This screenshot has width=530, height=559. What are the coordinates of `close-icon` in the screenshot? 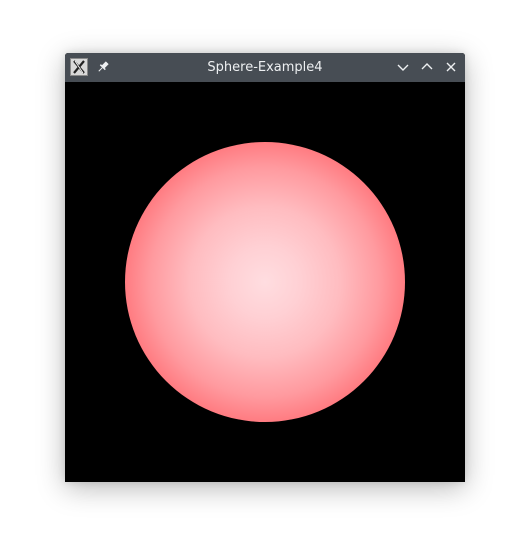 It's located at (451, 67).